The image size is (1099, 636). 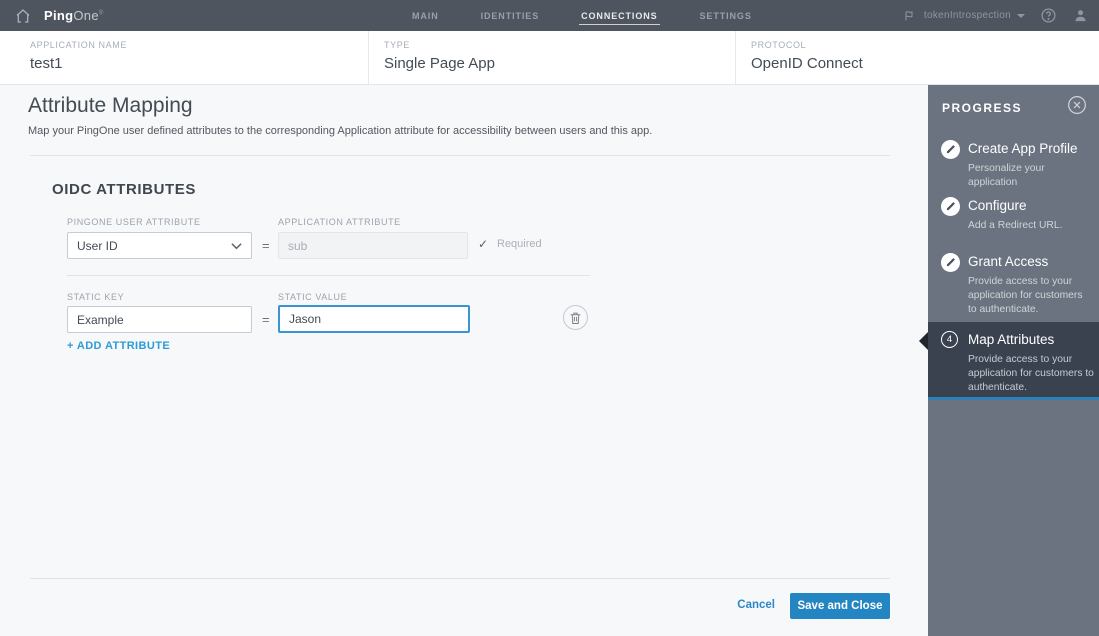 I want to click on step-number-badge: 4, so click(x=949, y=339).